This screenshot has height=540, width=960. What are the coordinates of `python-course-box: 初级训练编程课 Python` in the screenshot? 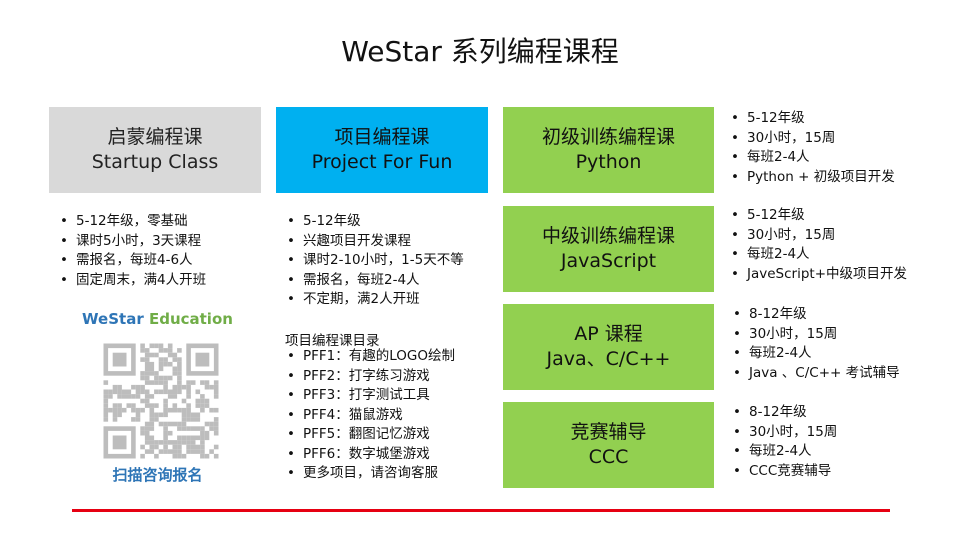 It's located at (608, 150).